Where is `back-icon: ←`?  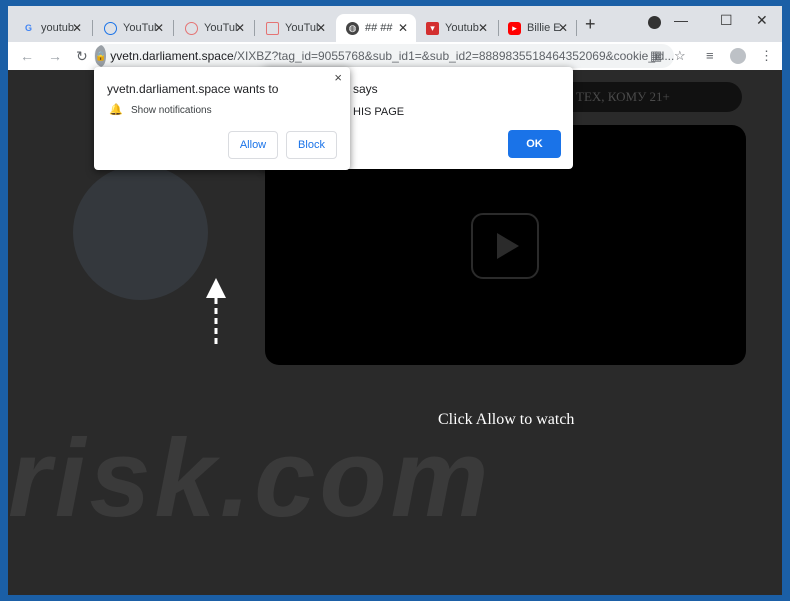
back-icon: ← is located at coordinates (28, 56).